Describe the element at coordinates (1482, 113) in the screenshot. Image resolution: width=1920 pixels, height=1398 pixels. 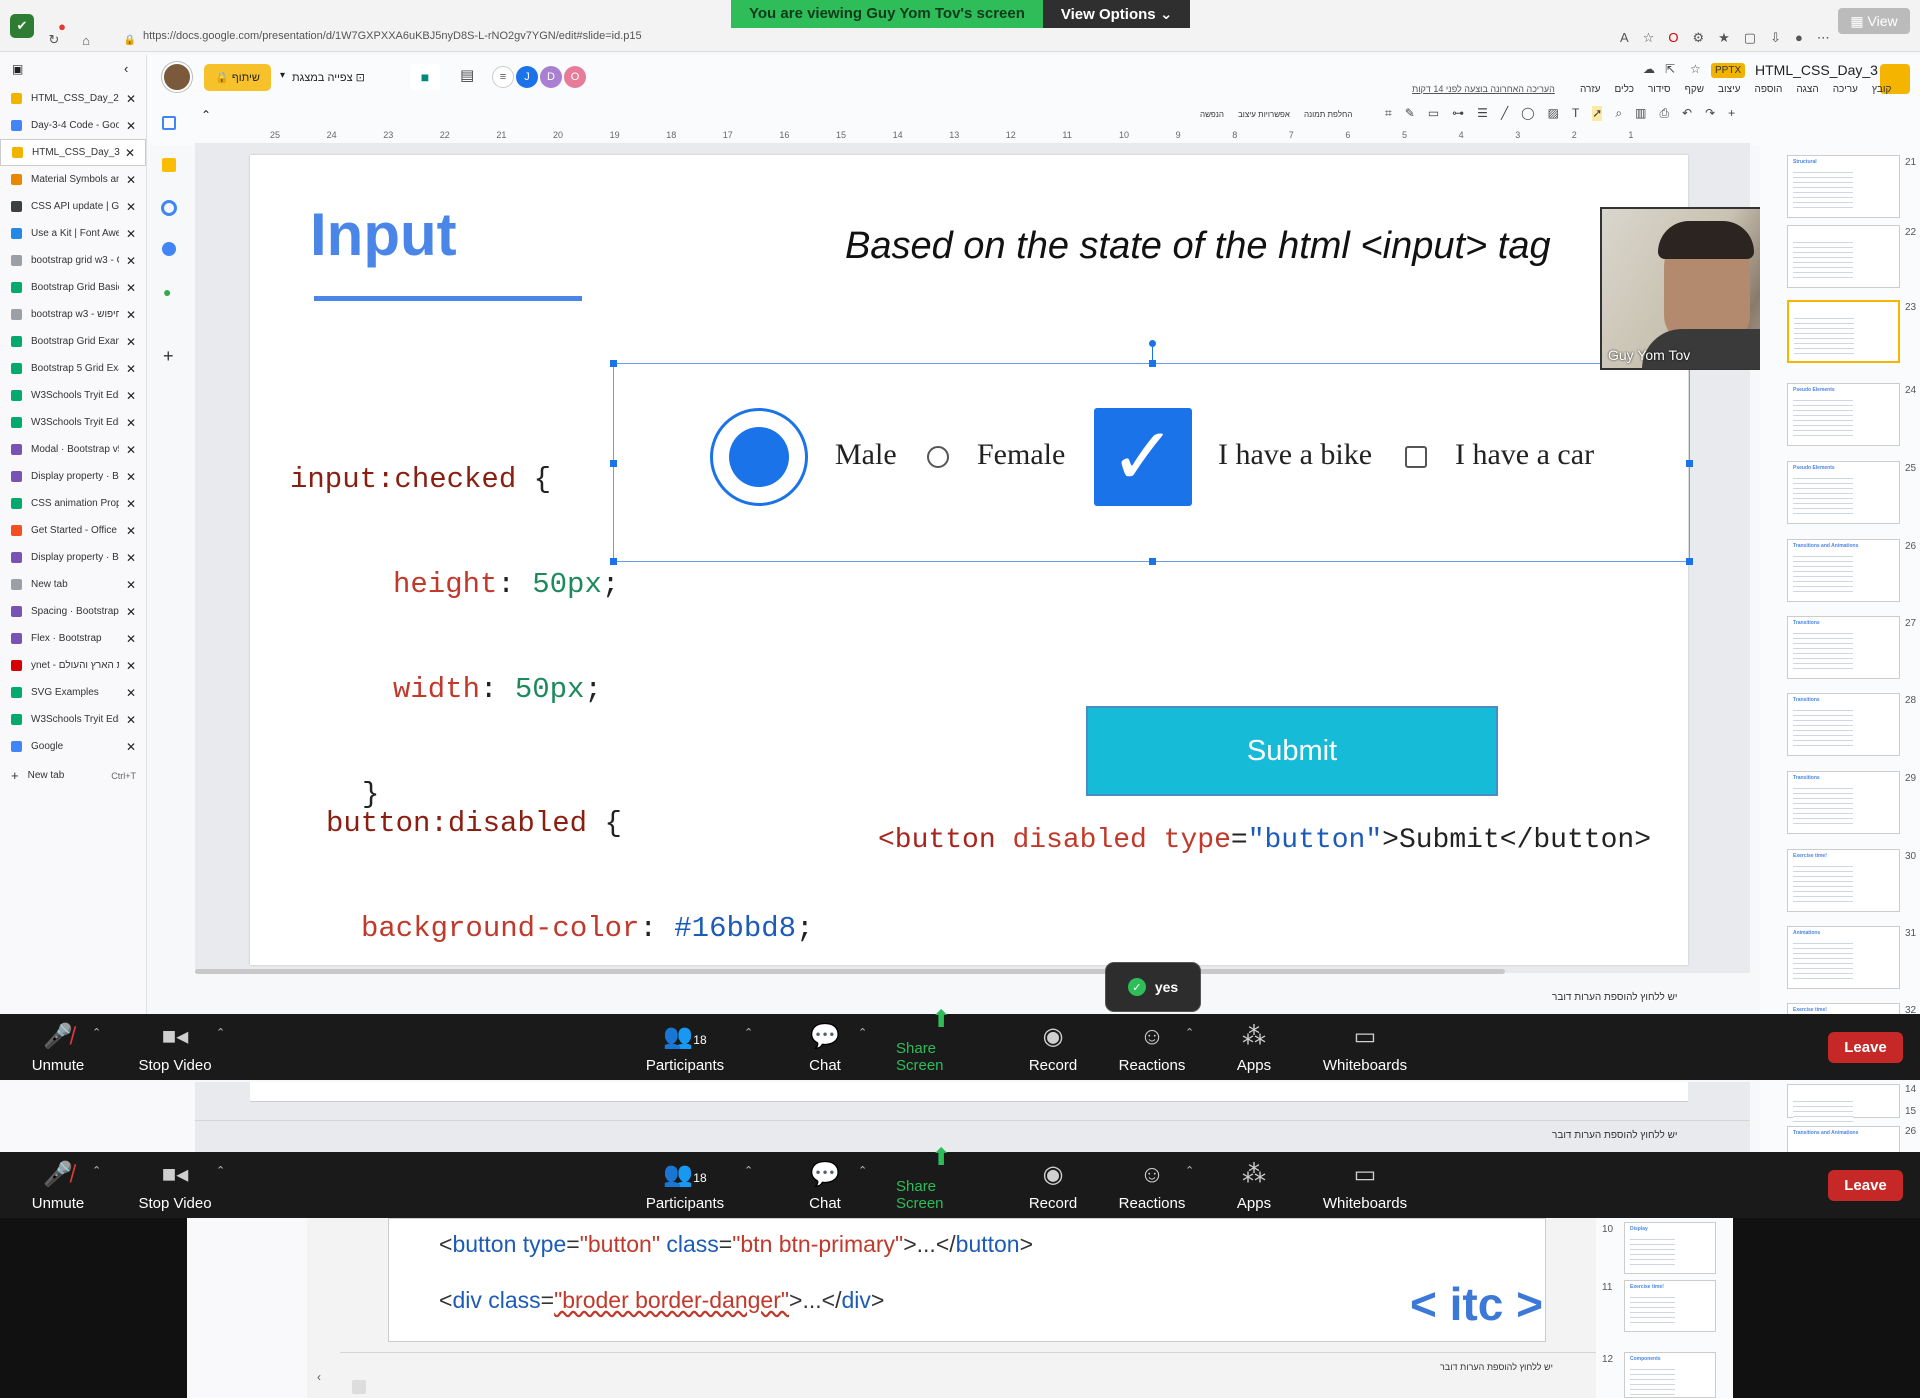
I see `align-icon: ☰` at that location.